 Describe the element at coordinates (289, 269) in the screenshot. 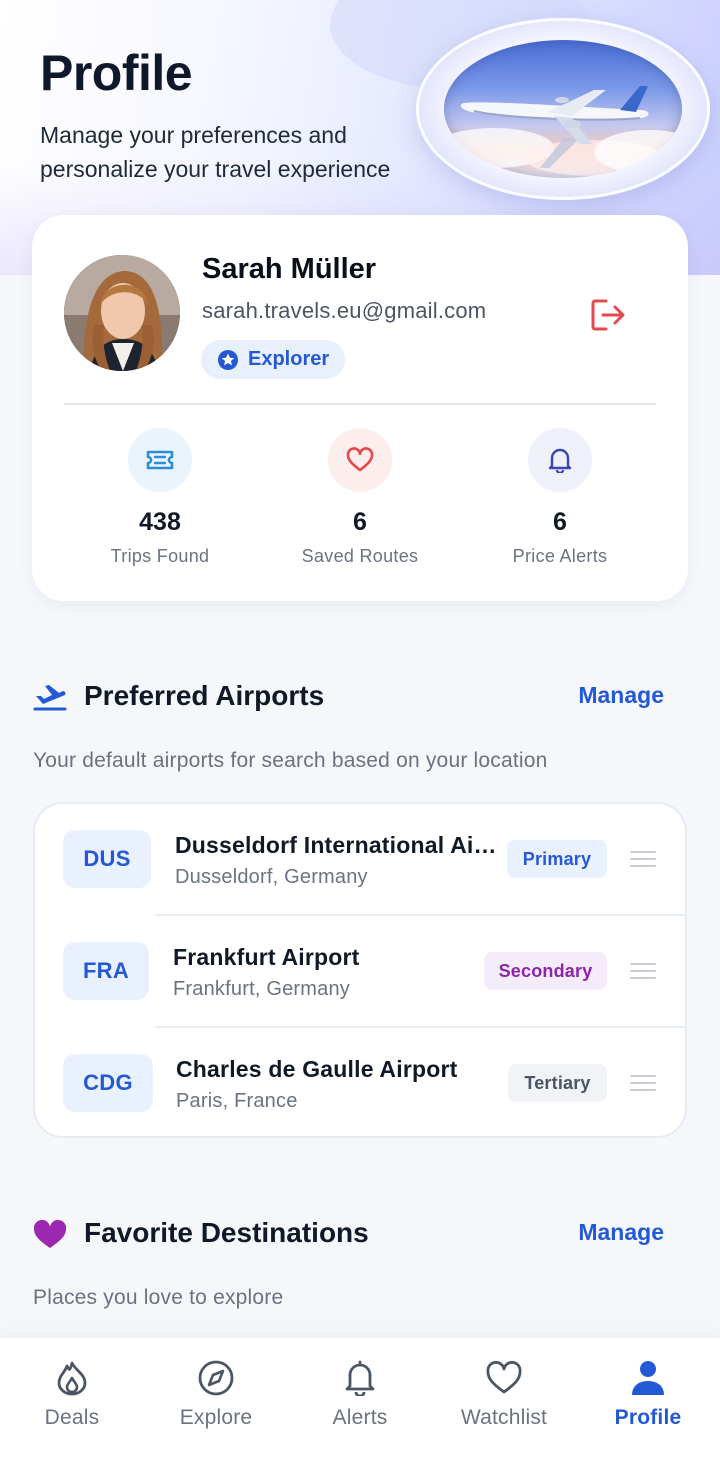

I see `user-name: Sarah Müller` at that location.